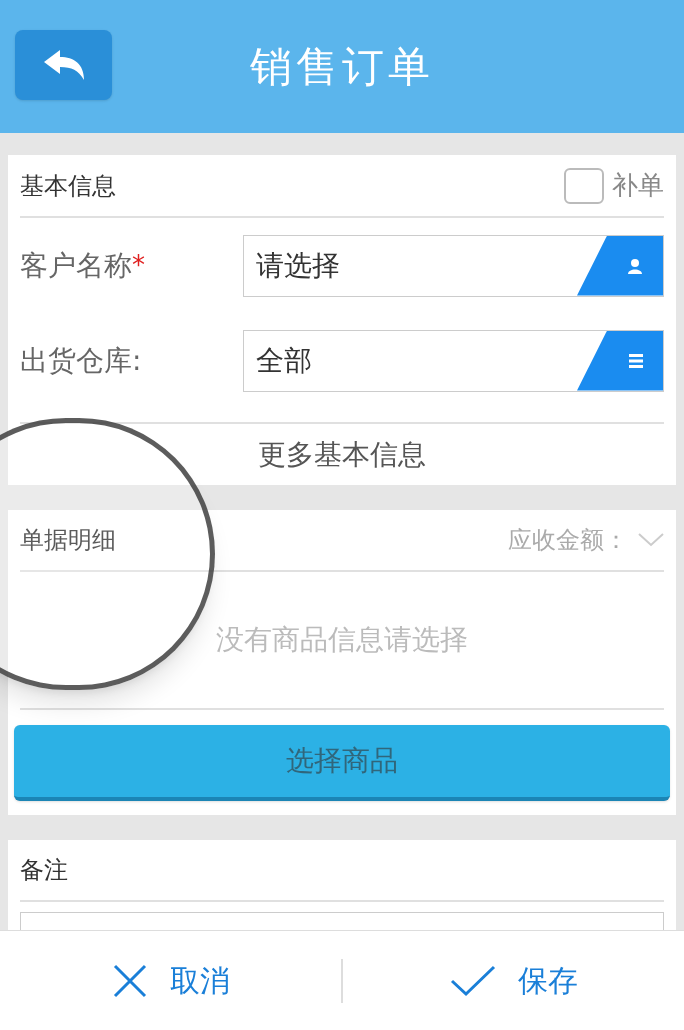  Describe the element at coordinates (342, 454) in the screenshot. I see `more-info-link: 更多基本信息` at that location.